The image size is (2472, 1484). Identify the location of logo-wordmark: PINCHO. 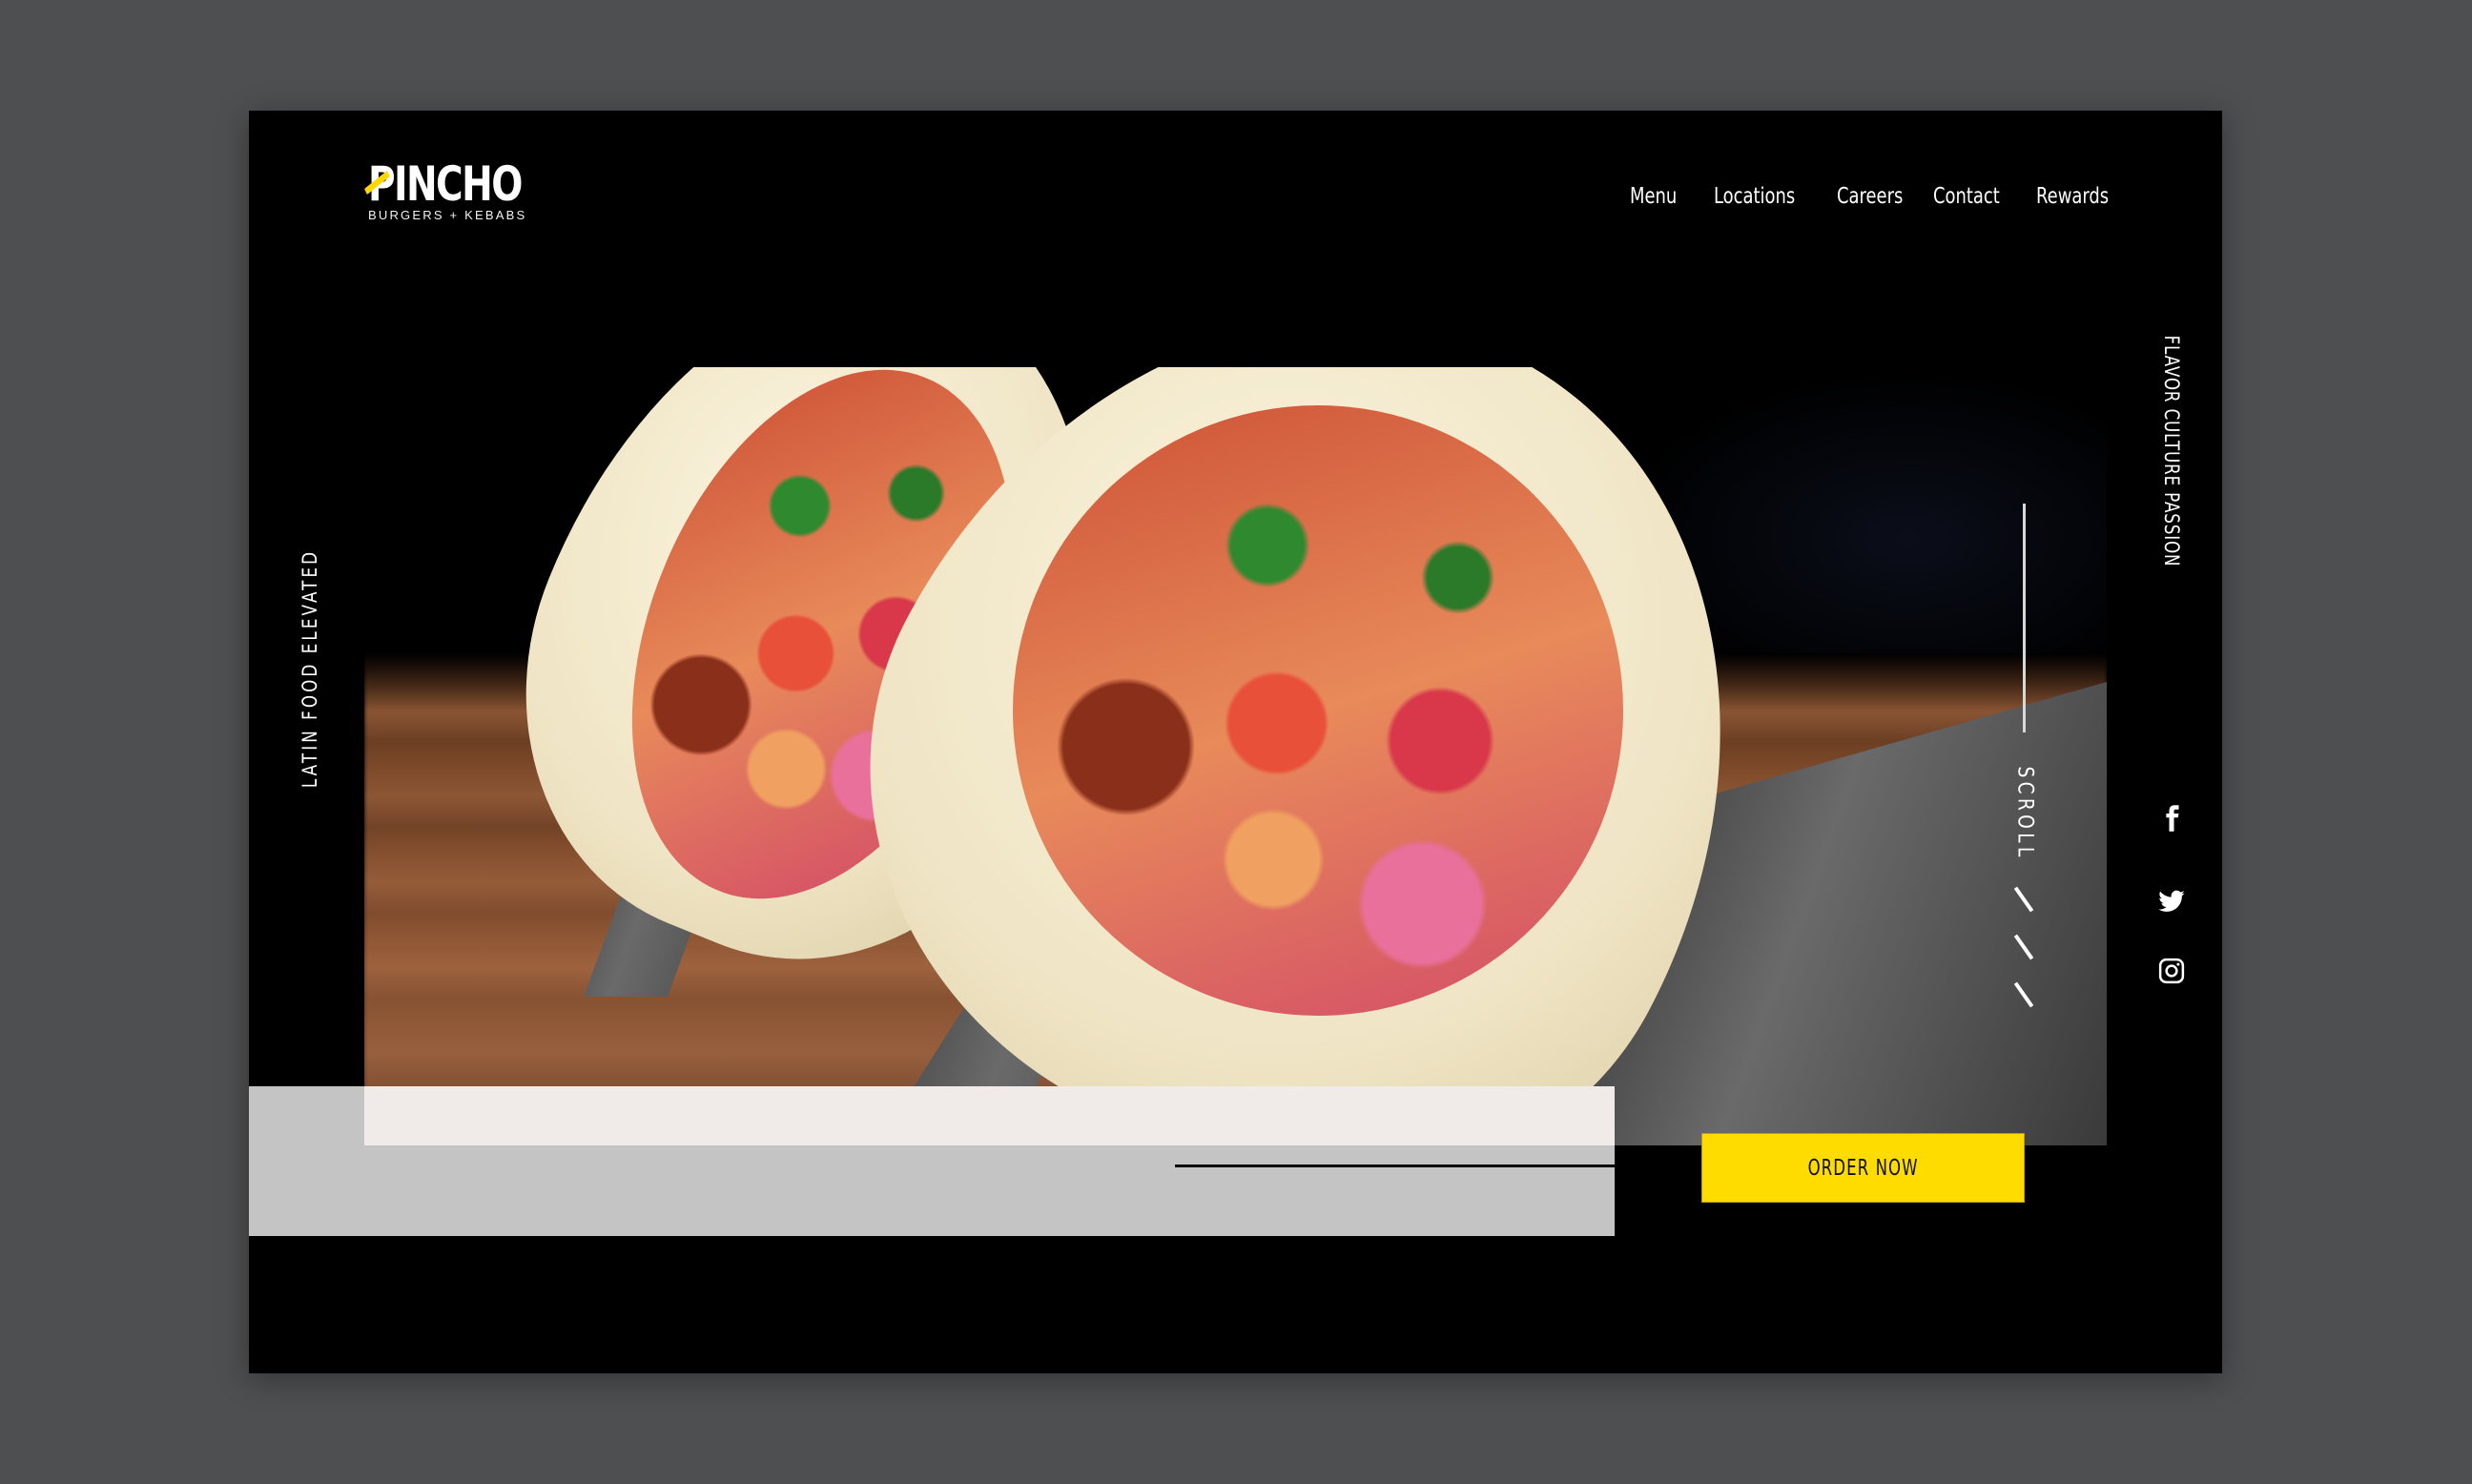
(443, 184).